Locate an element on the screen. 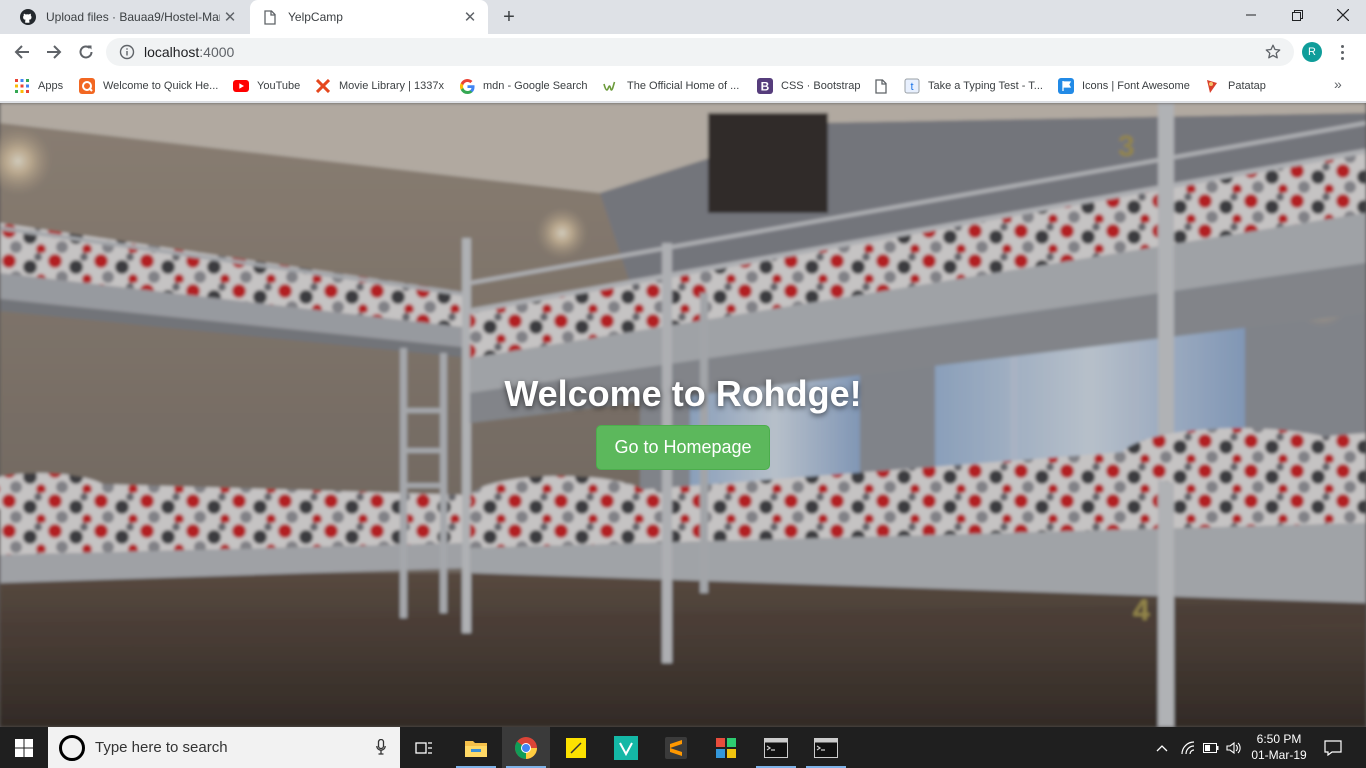  chrome-icon is located at coordinates (525, 747).